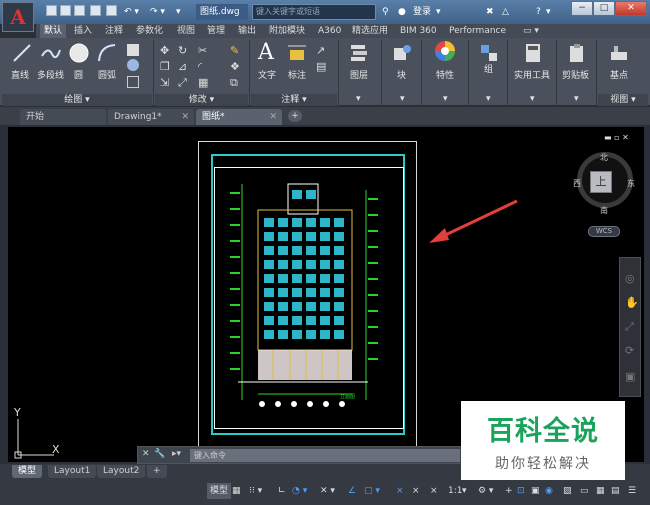 This screenshot has width=650, height=505. What do you see at coordinates (65, 10) in the screenshot?
I see `open-file-icon` at bounding box center [65, 10].